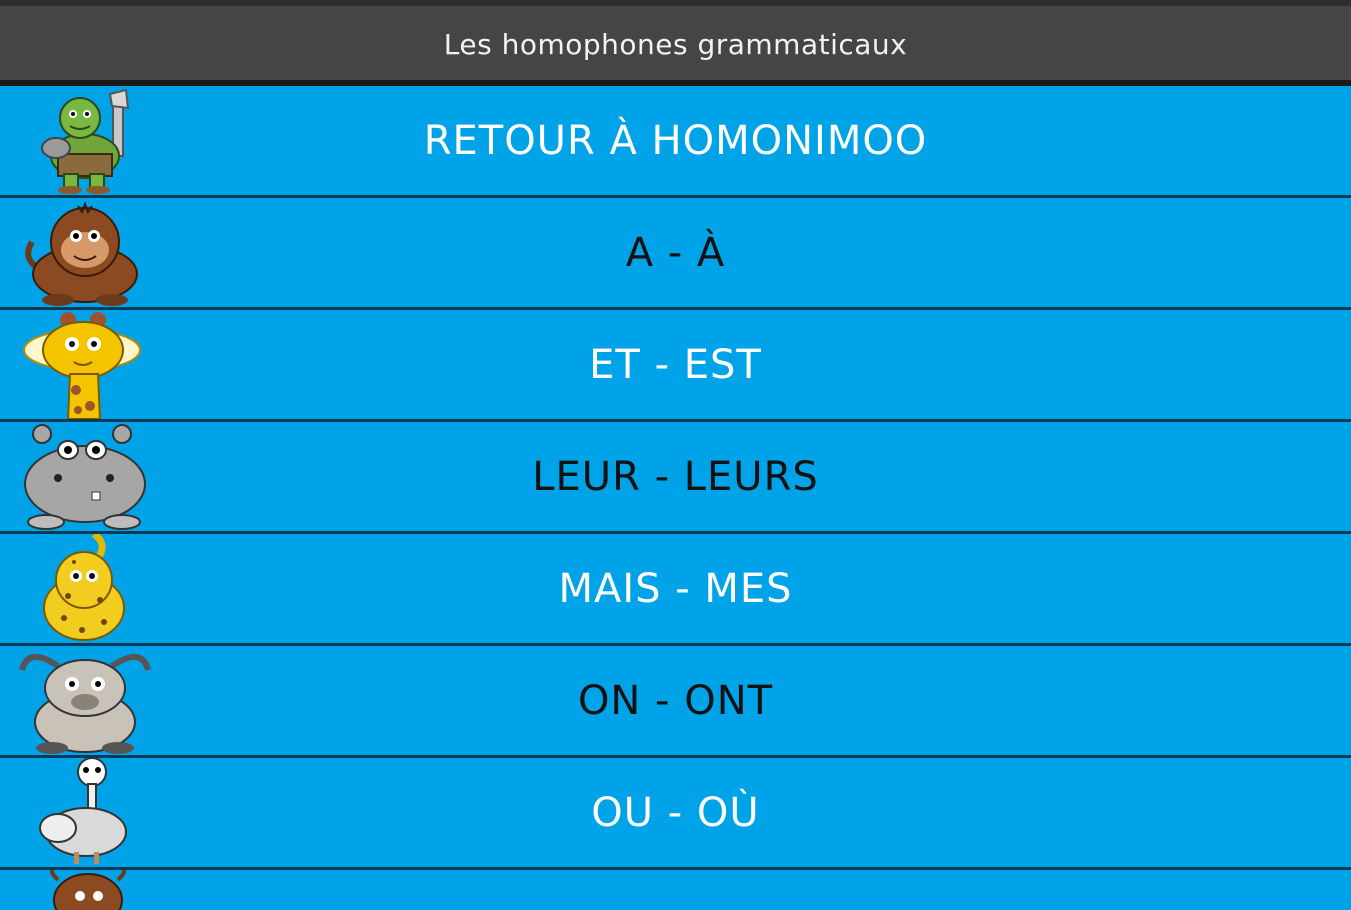 This screenshot has height=910, width=1351. What do you see at coordinates (85, 141) in the screenshot?
I see `ogre-icon` at bounding box center [85, 141].